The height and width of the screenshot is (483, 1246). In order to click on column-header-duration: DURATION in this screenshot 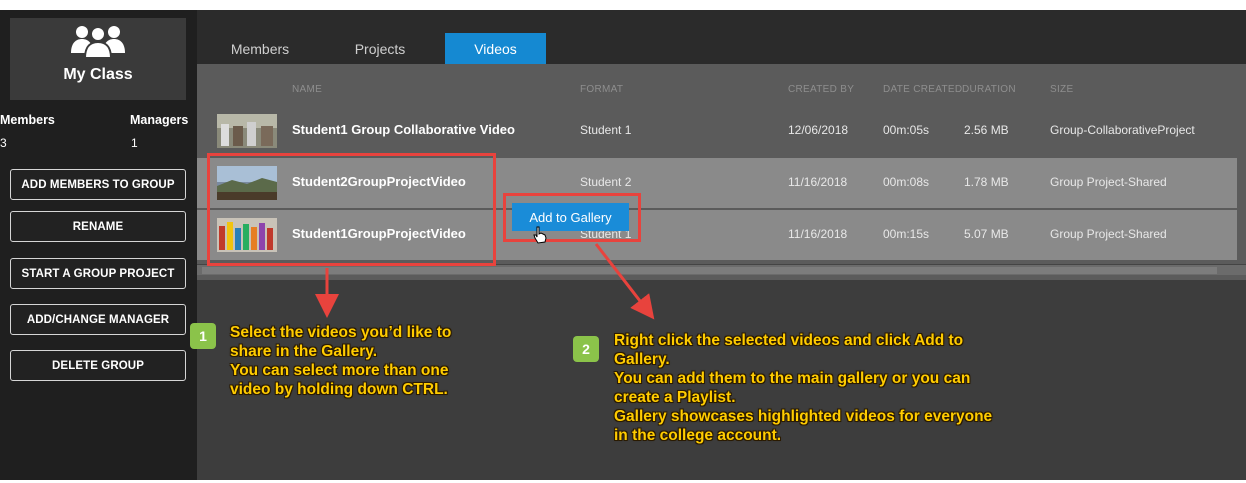, I will do `click(989, 89)`.